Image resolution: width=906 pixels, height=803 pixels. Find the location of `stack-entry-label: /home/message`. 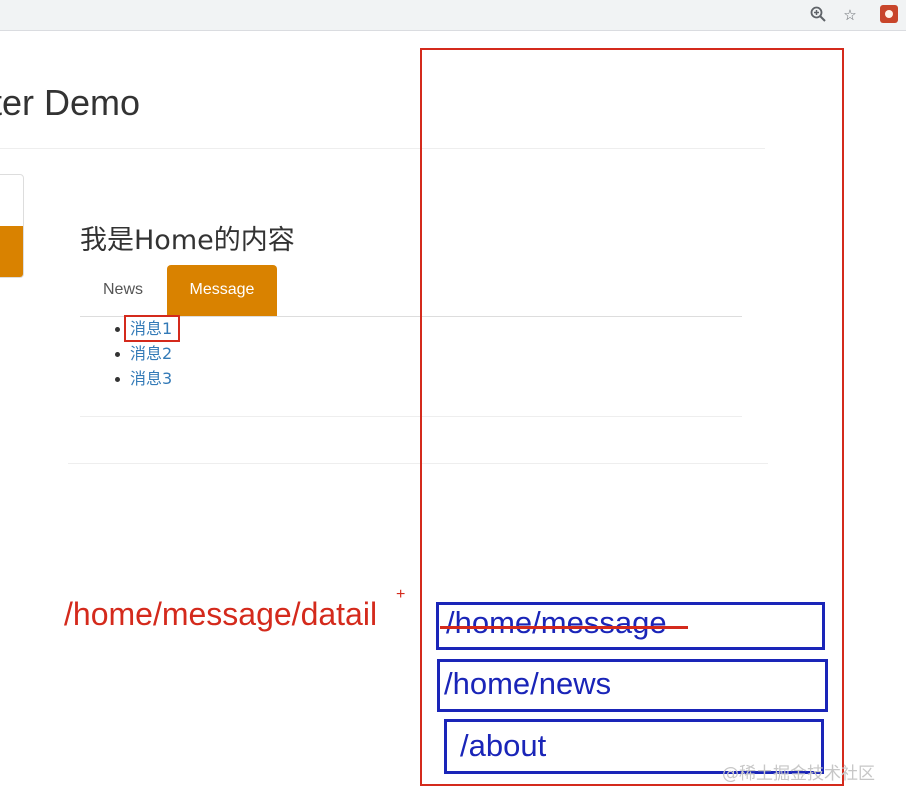

stack-entry-label: /home/message is located at coordinates (556, 622).